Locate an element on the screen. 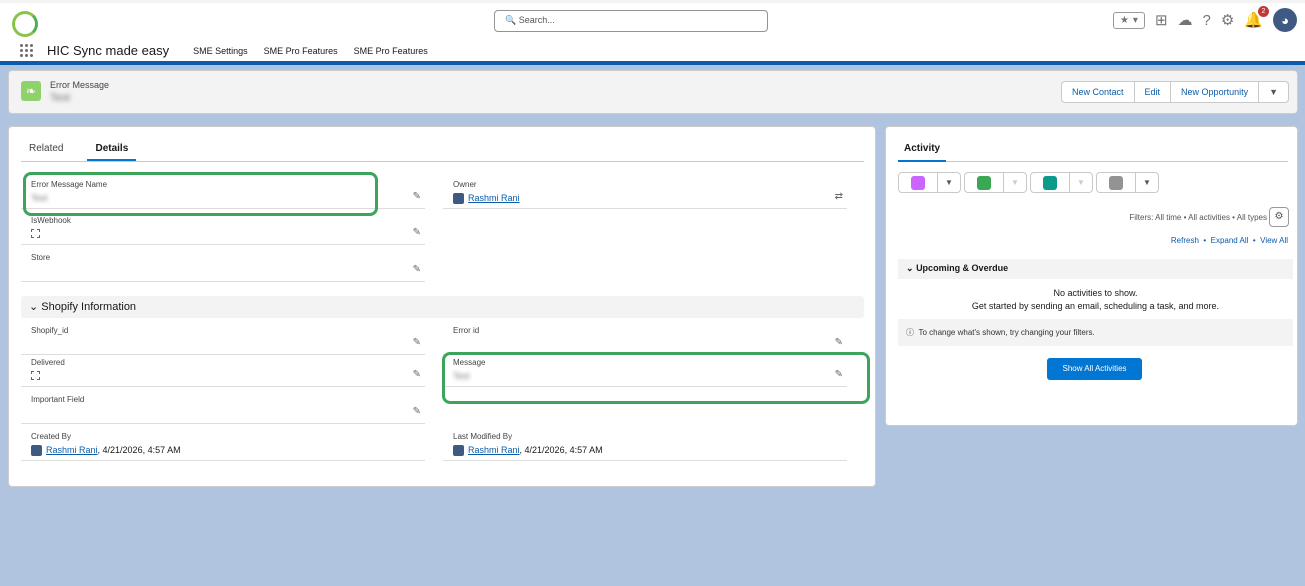  field-important-field: Important Field ✎ is located at coordinates (223, 408).